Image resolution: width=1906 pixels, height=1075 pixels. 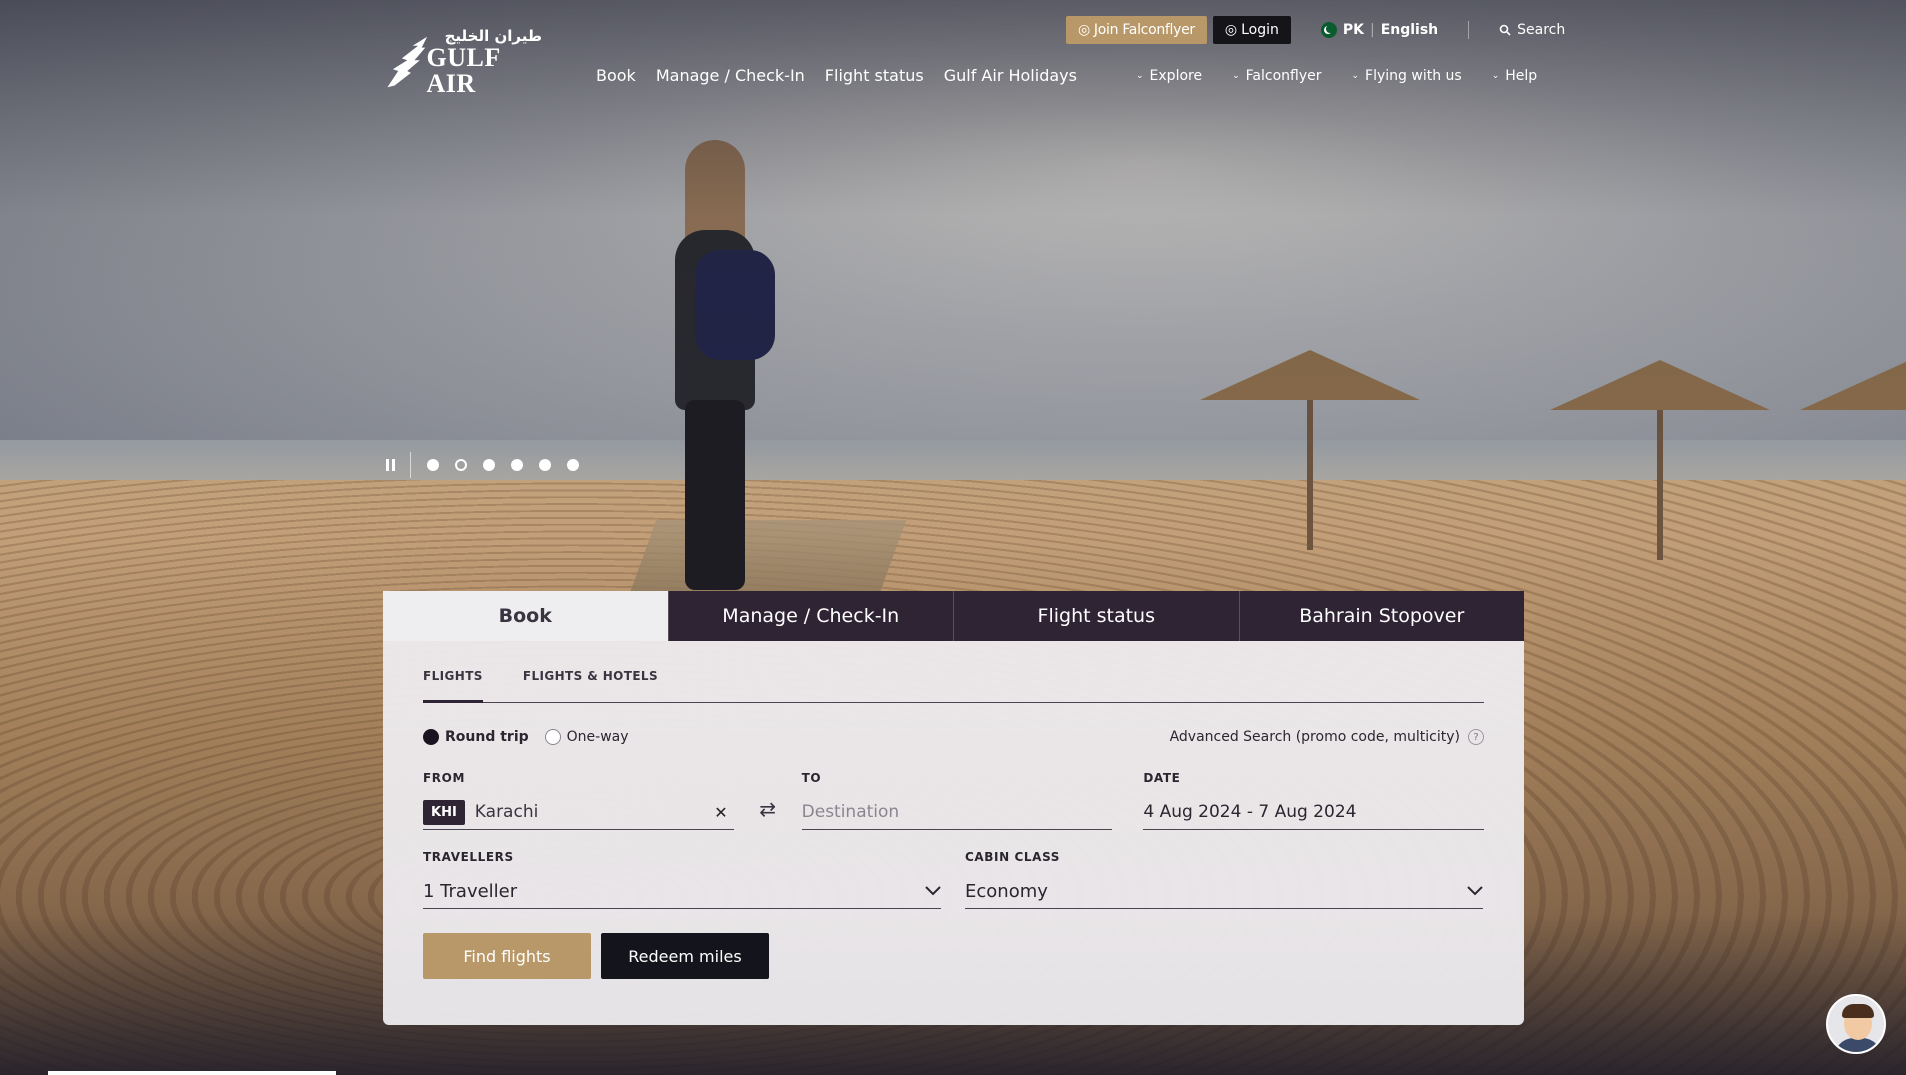 I want to click on from-city: Karachi, so click(x=506, y=812).